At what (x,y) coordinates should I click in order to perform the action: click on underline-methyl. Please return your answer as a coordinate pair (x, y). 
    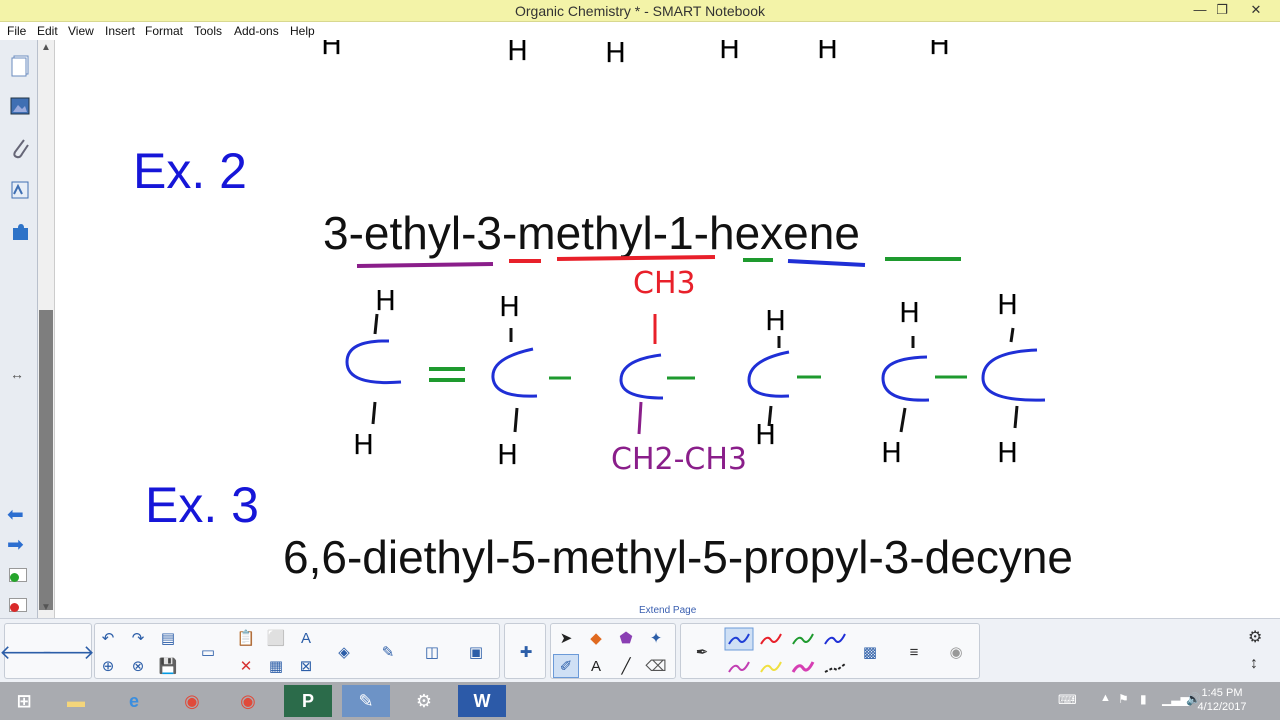
    Looking at the image, I should click on (636, 258).